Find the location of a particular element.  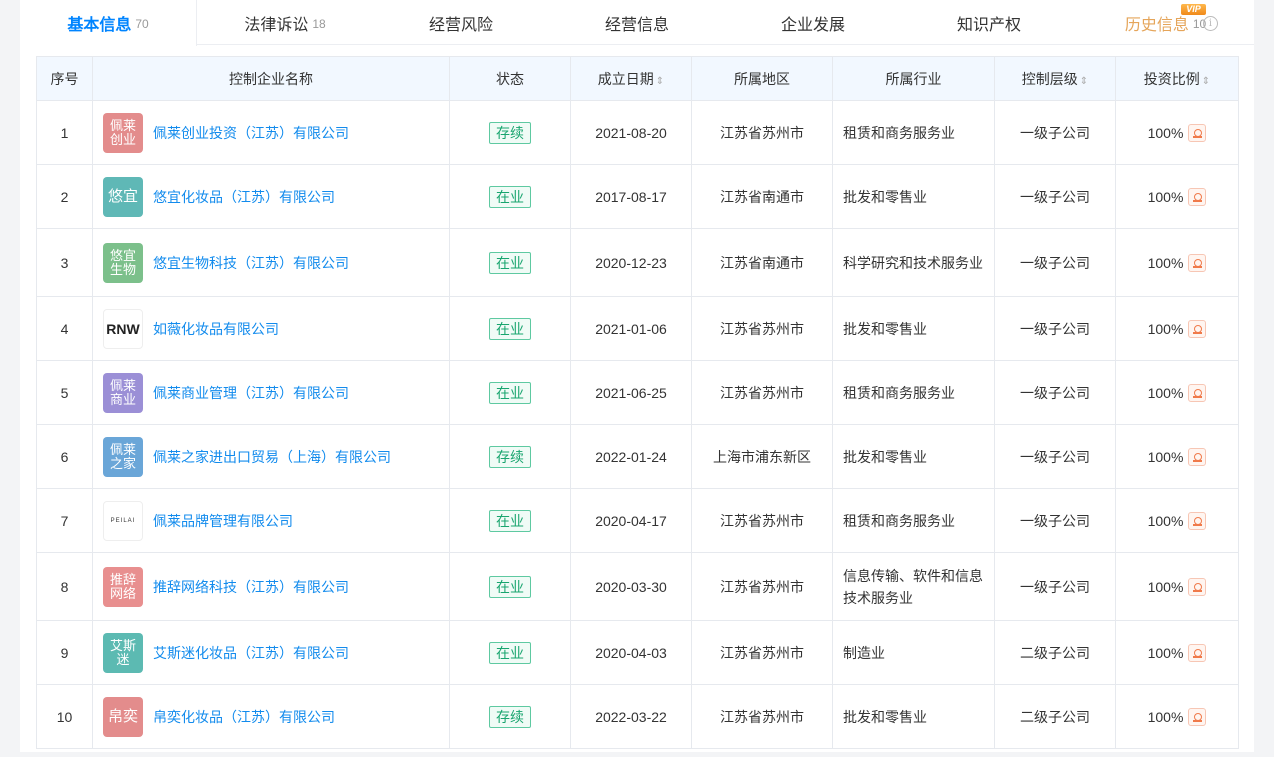

company-name-link: 悠宜化妆品（江苏）有限公司 is located at coordinates (244, 197).